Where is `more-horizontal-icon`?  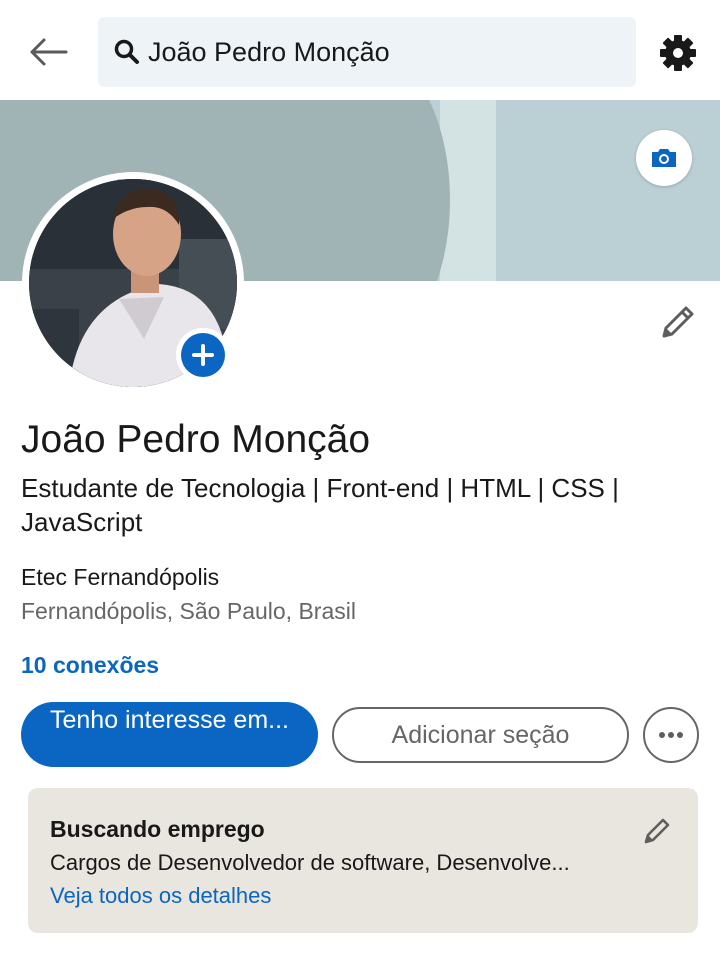
more-horizontal-icon is located at coordinates (671, 735).